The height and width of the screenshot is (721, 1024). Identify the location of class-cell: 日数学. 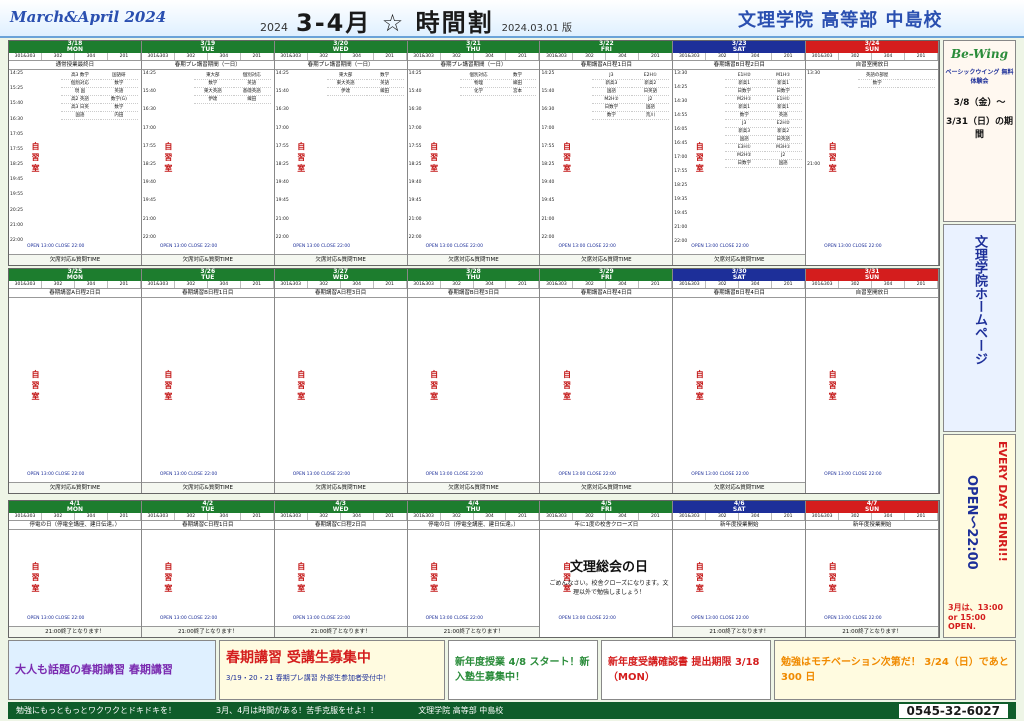
(783, 92).